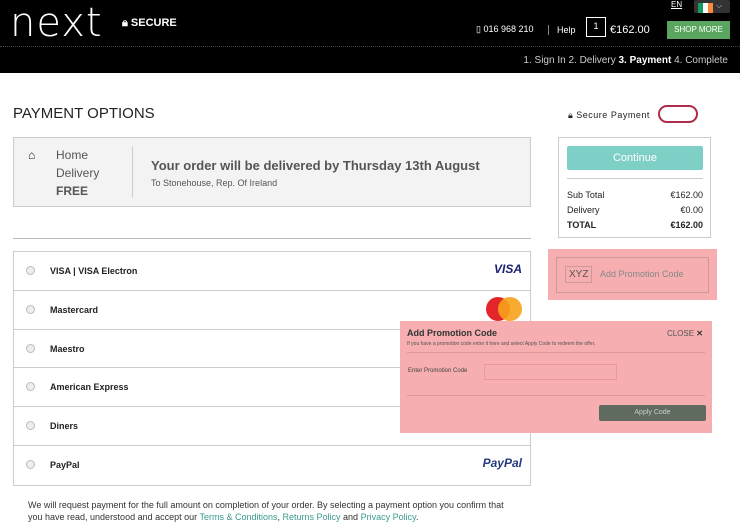  Describe the element at coordinates (701, 60) in the screenshot. I see `step-complete: 4. Complete` at that location.